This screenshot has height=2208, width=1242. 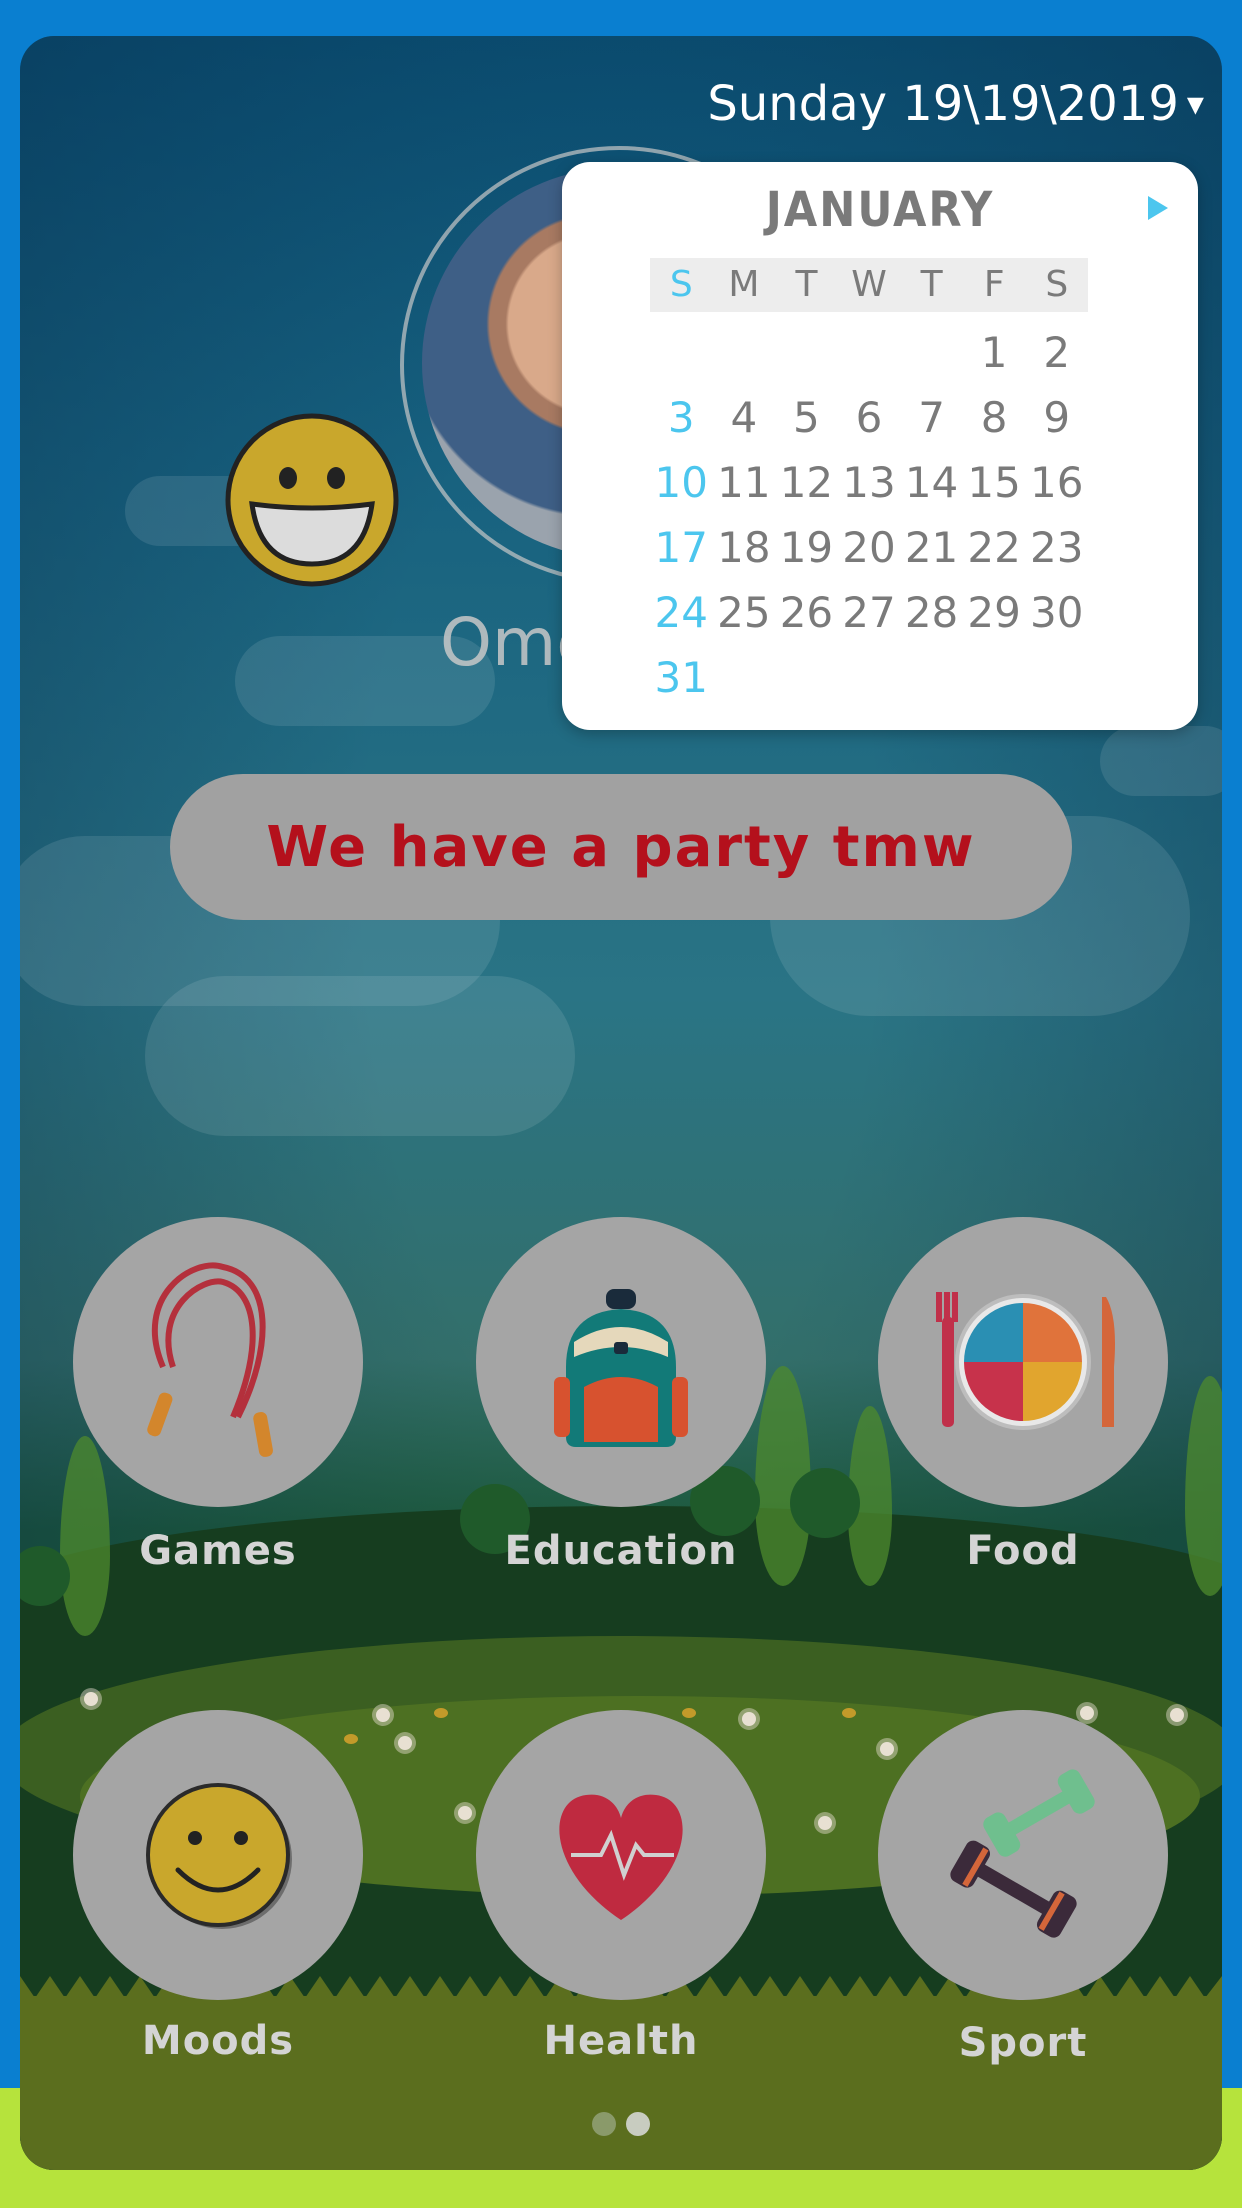 What do you see at coordinates (806, 482) in the screenshot?
I see `calendar-day: 12` at bounding box center [806, 482].